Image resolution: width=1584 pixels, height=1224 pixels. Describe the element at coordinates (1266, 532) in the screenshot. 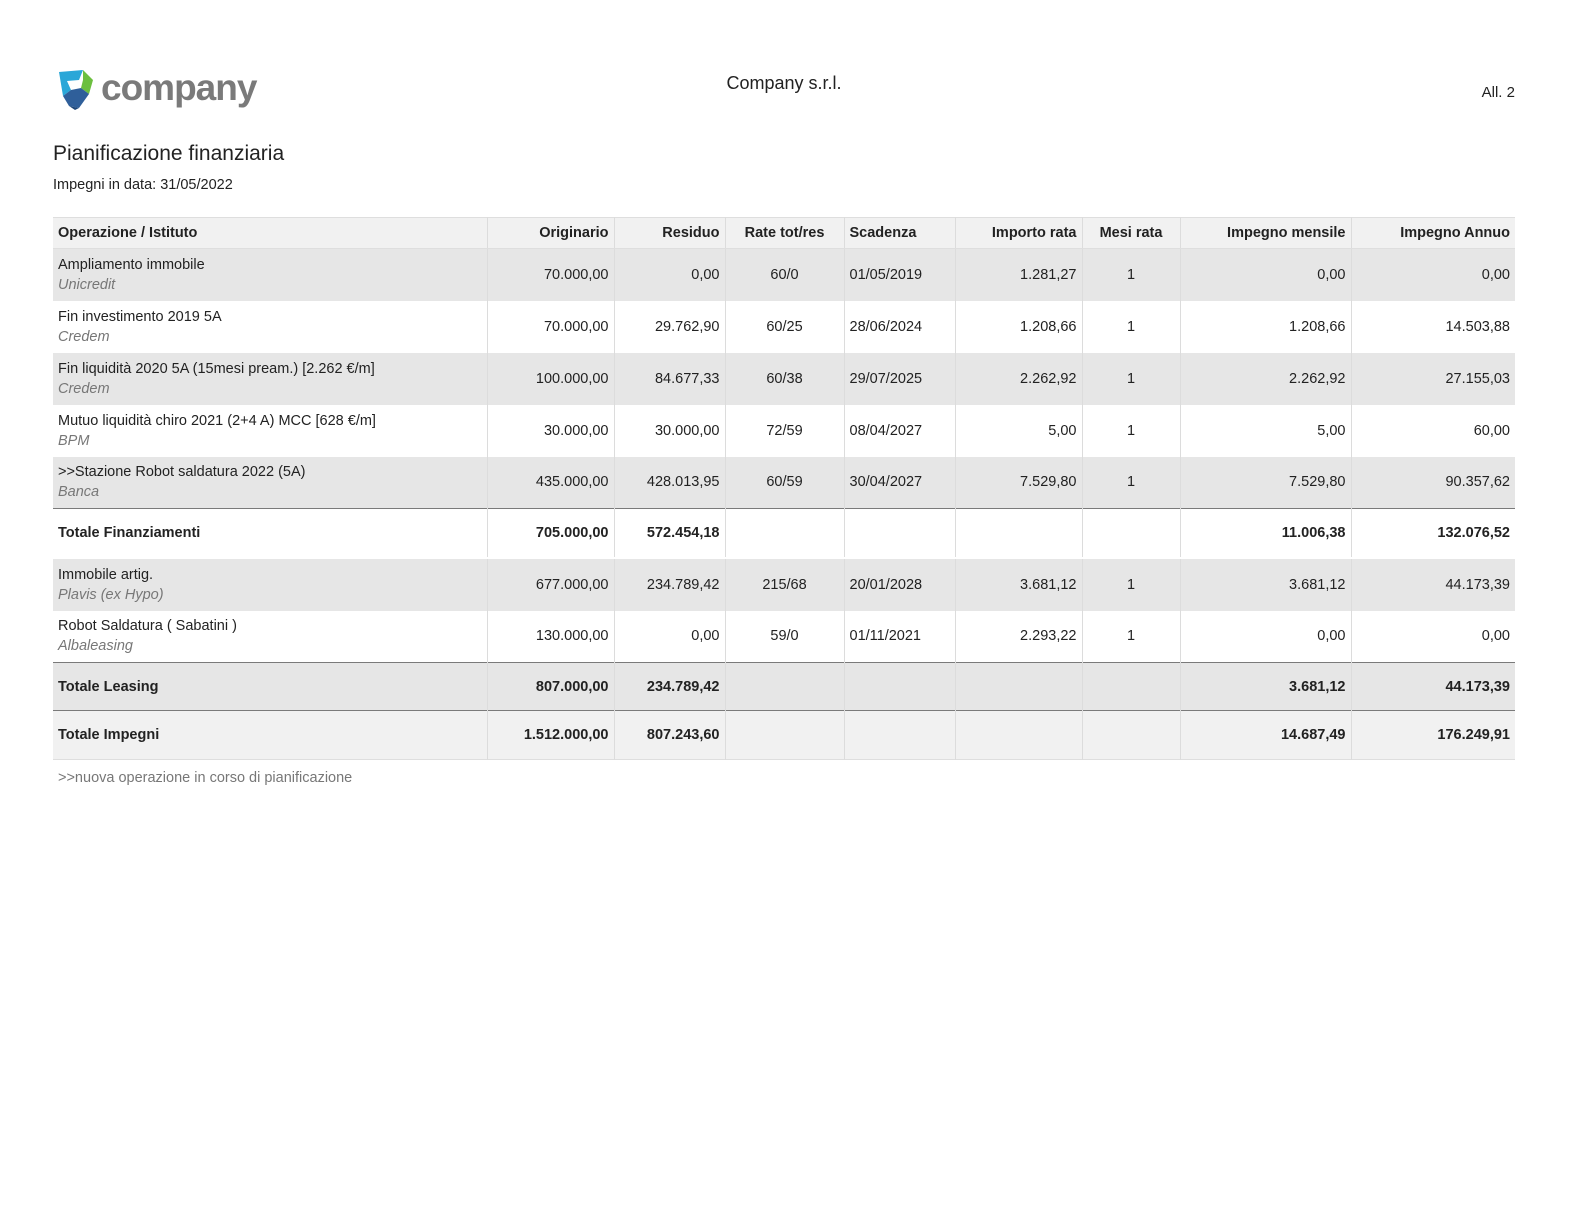

I see `total-impegno-mensile: 11.006,38` at that location.